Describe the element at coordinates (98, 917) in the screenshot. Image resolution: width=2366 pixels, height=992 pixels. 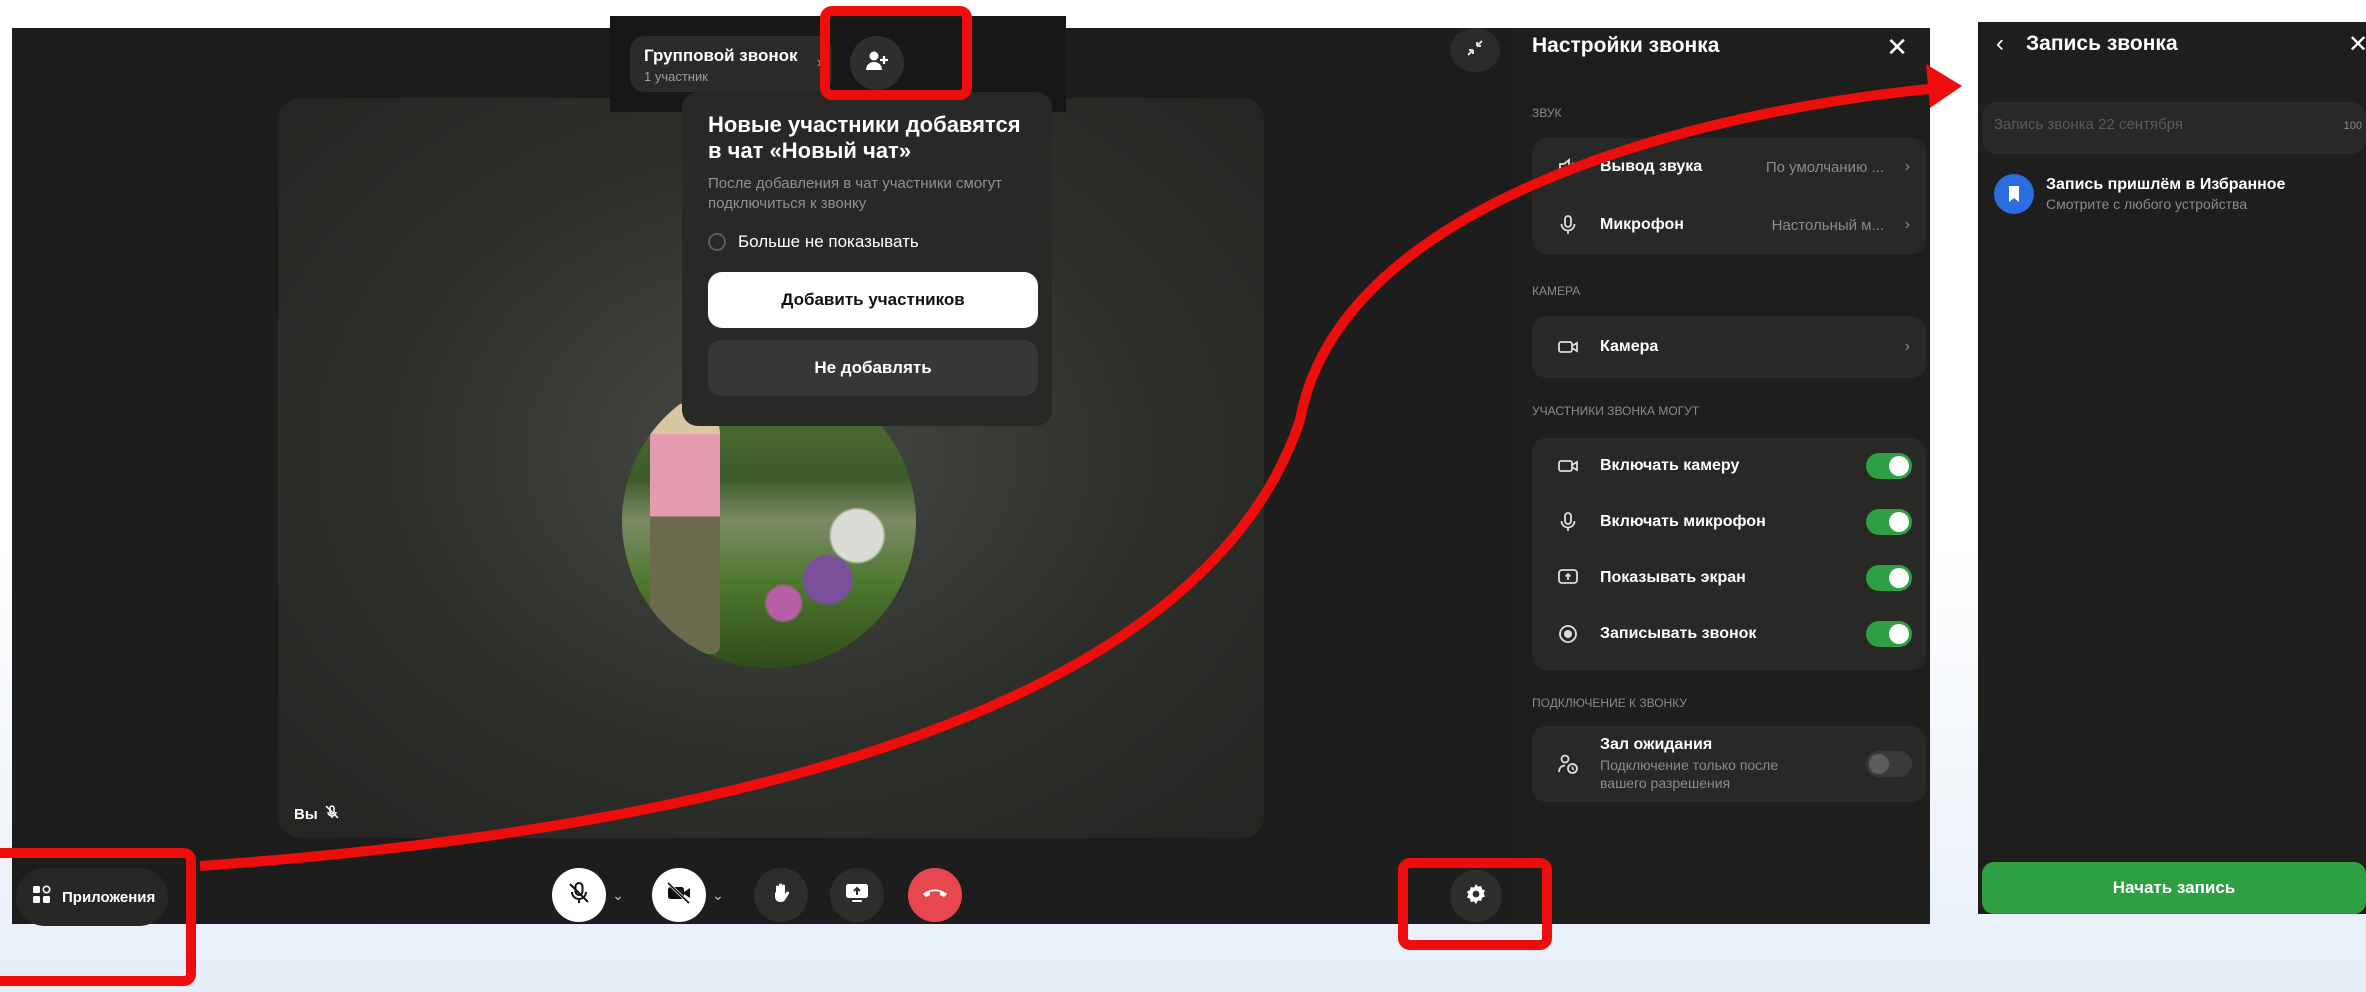
I see `annotation-highlight-apps` at that location.